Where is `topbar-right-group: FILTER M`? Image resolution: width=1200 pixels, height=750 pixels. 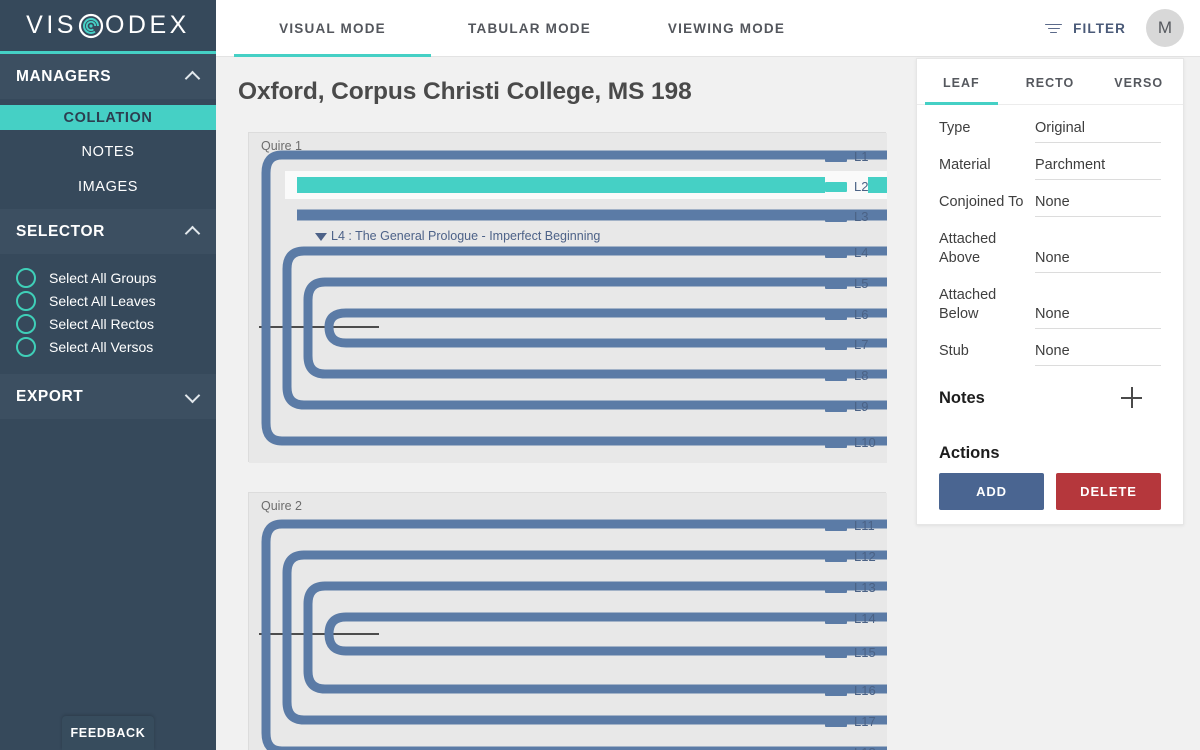 topbar-right-group: FILTER M is located at coordinates (1122, 28).